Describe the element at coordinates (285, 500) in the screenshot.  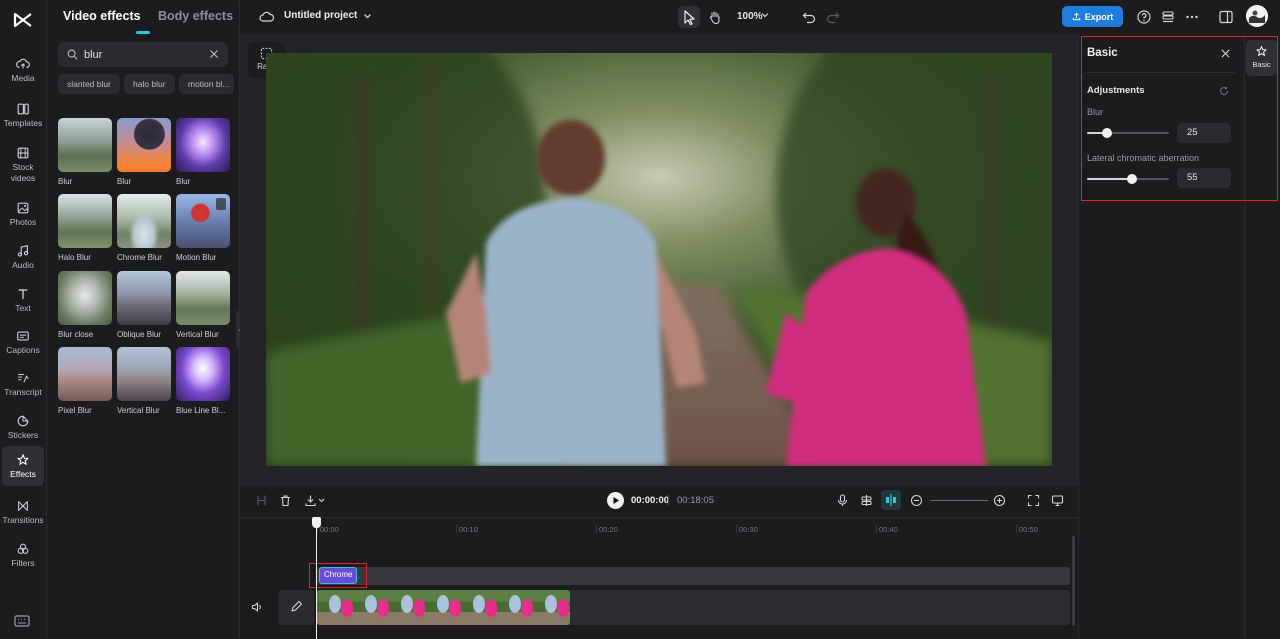
I see `delete-icon` at that location.